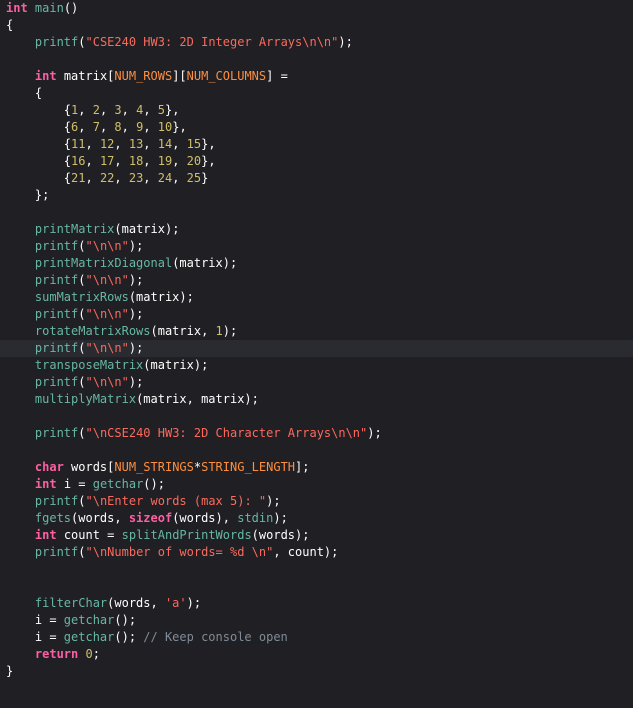 The width and height of the screenshot is (633, 708). I want to click on code-line: printf("\nEnter words (max 5): ");, so click(316, 501).